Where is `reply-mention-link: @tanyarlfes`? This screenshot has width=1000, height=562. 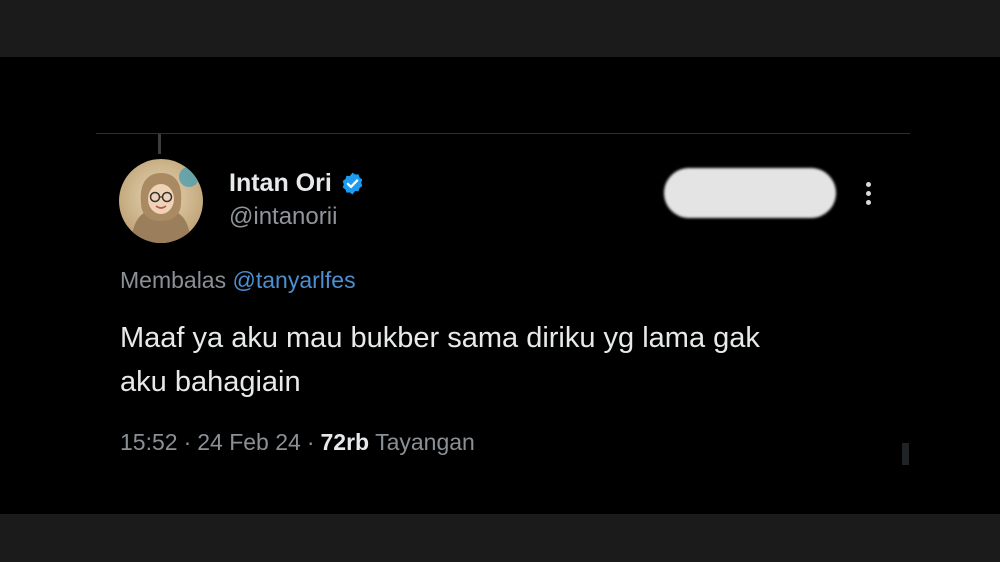 reply-mention-link: @tanyarlfes is located at coordinates (294, 280).